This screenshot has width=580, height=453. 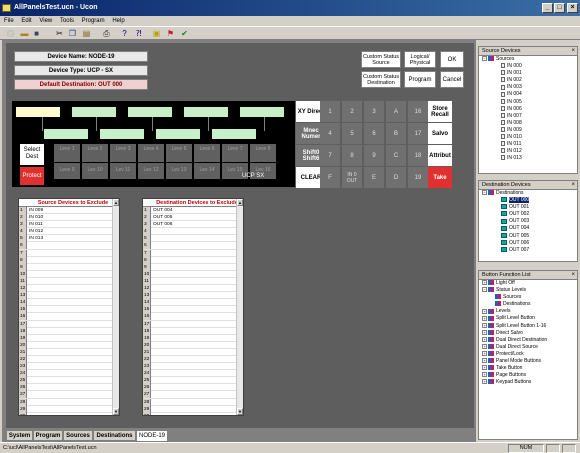 What do you see at coordinates (207, 171) in the screenshot?
I see `level-button-14: Lev 14` at bounding box center [207, 171].